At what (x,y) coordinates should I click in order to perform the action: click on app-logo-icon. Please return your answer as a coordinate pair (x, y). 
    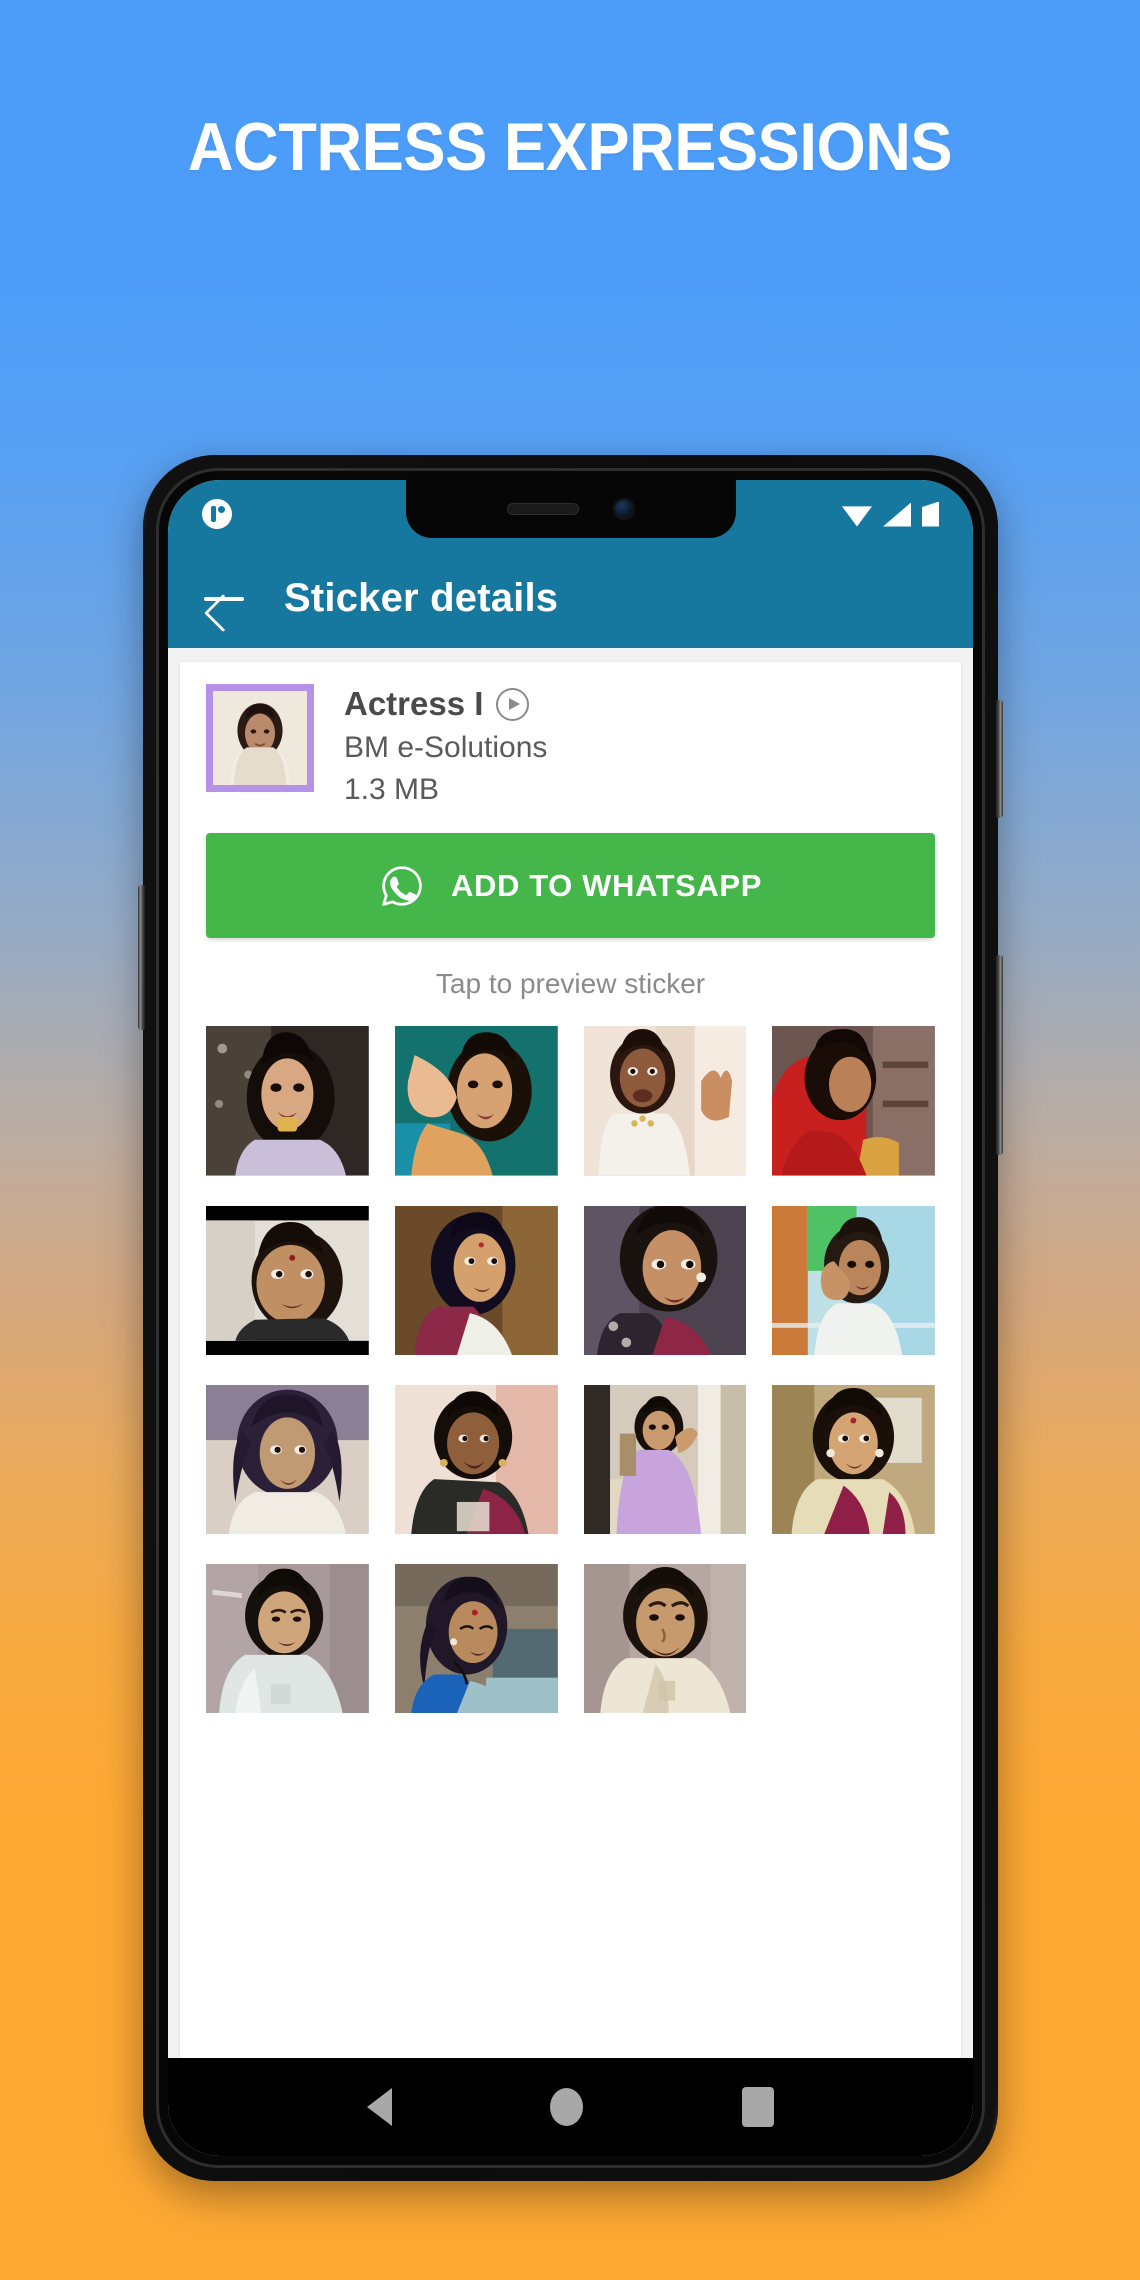
    Looking at the image, I should click on (217, 514).